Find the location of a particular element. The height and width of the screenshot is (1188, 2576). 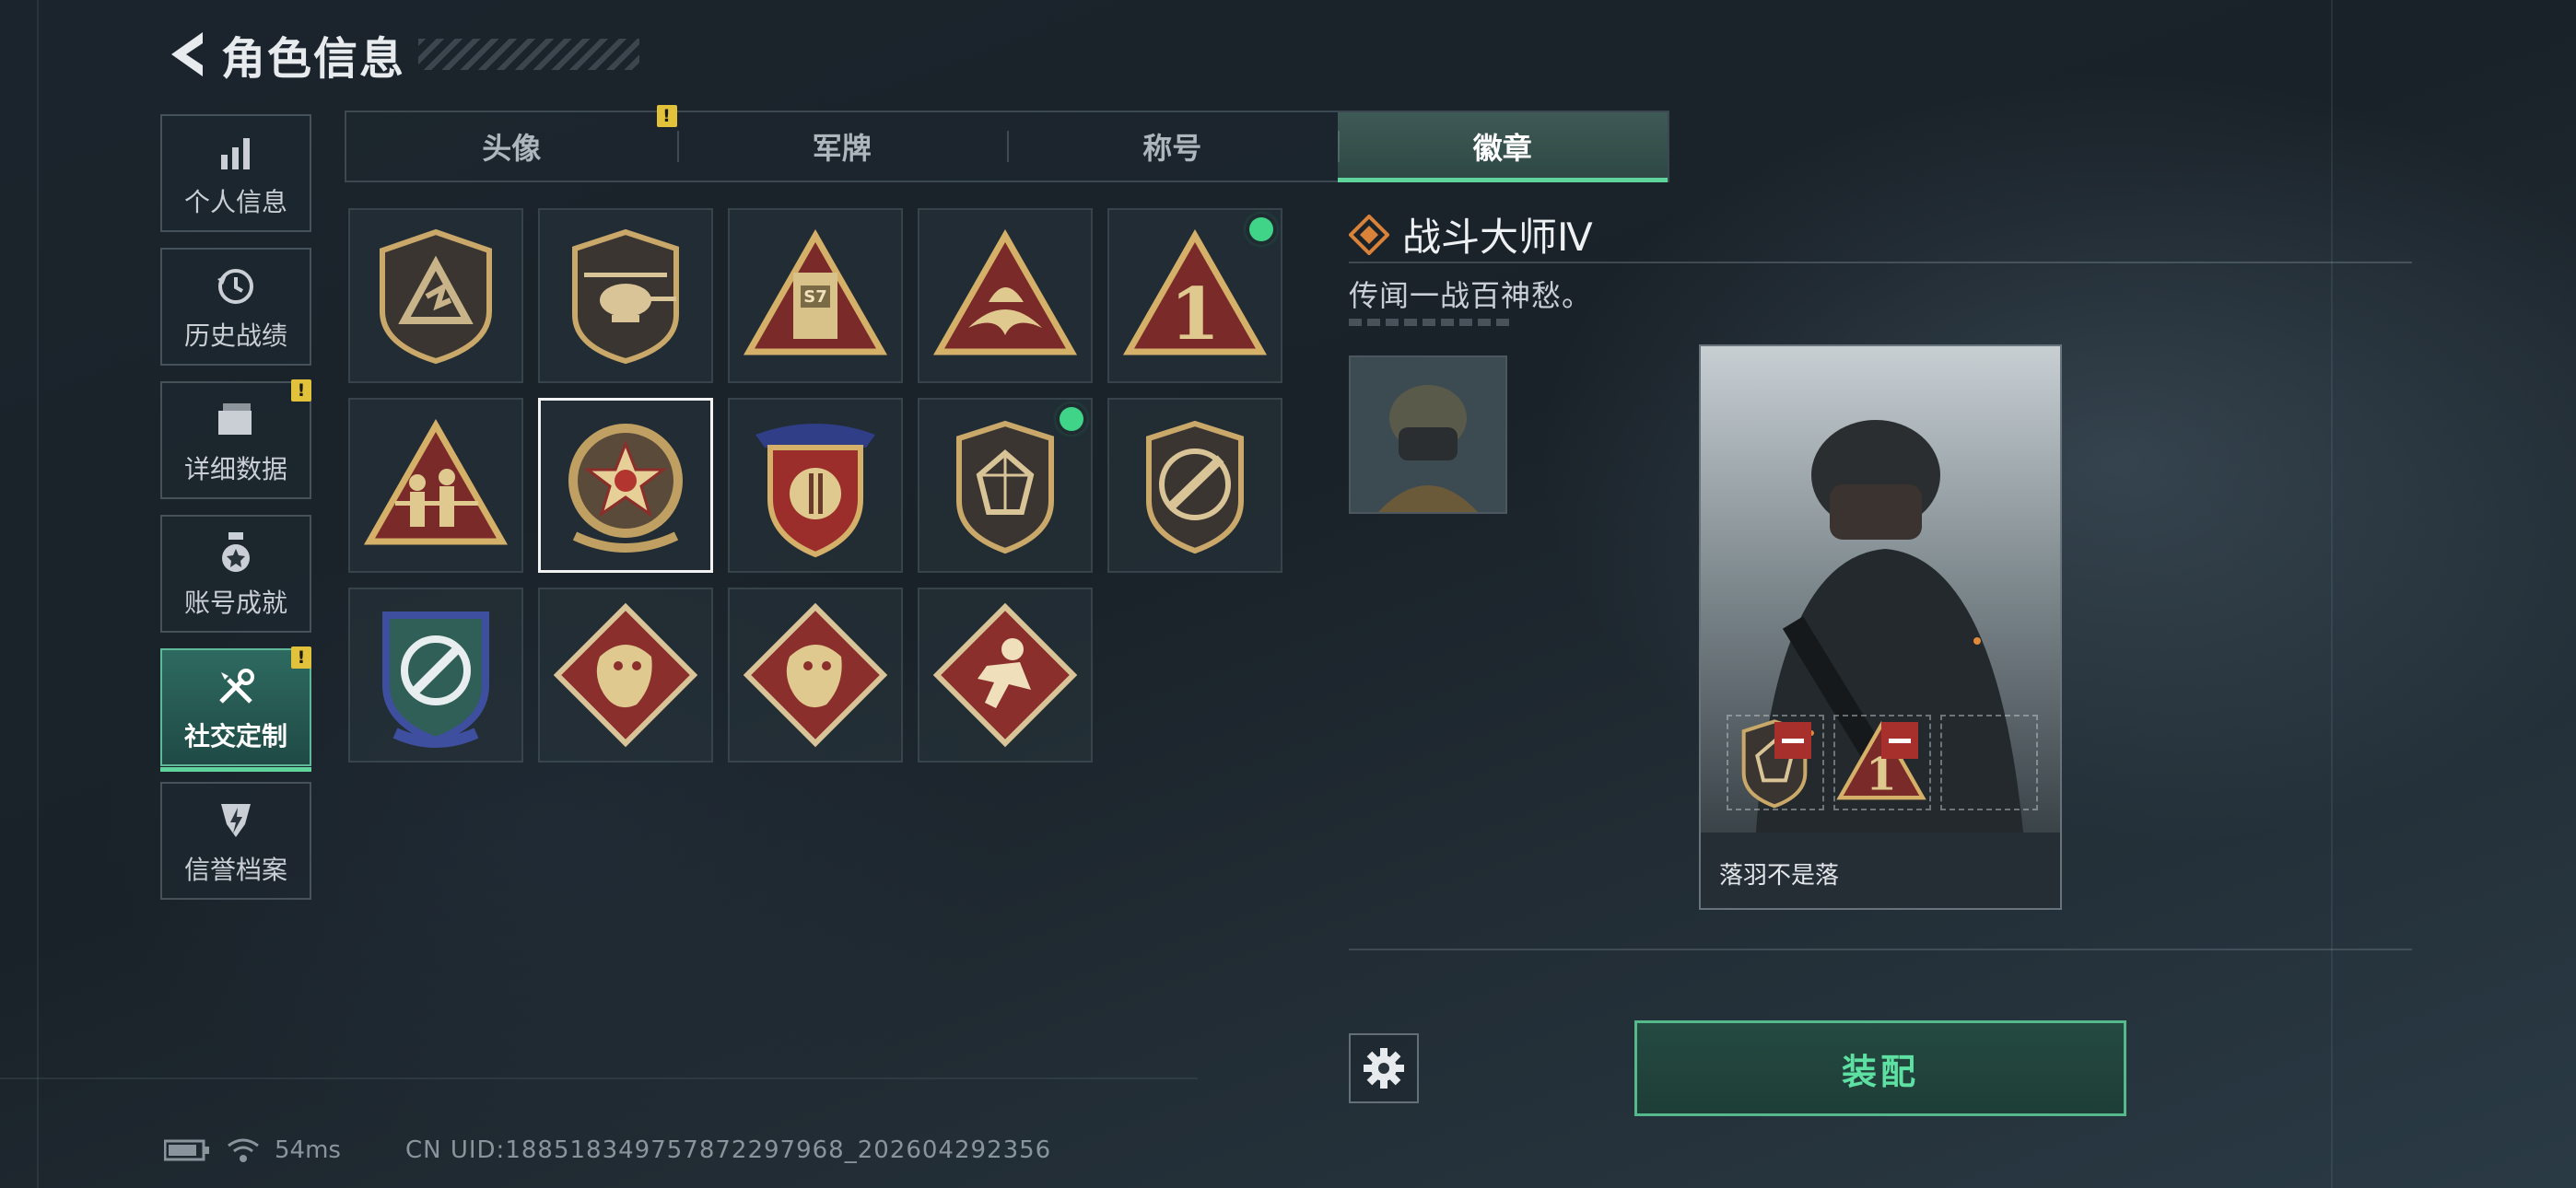

tab-bar: 头像 ! 军牌 称号 徽章 is located at coordinates (1007, 143).